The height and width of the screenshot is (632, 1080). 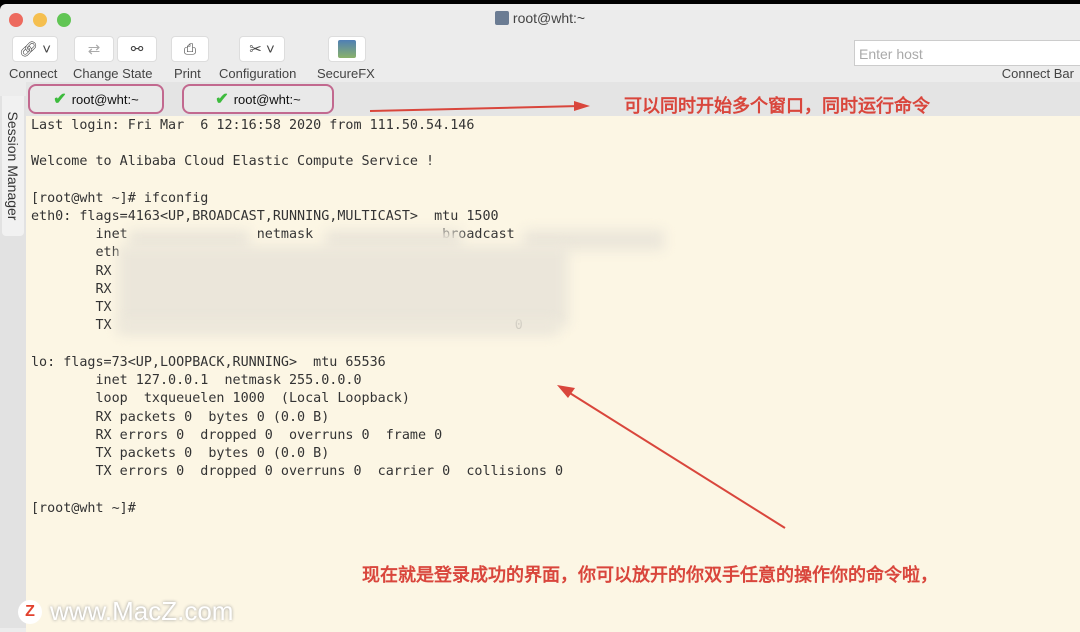 I want to click on watermark: Zwww.MacZ.com, so click(x=125, y=611).